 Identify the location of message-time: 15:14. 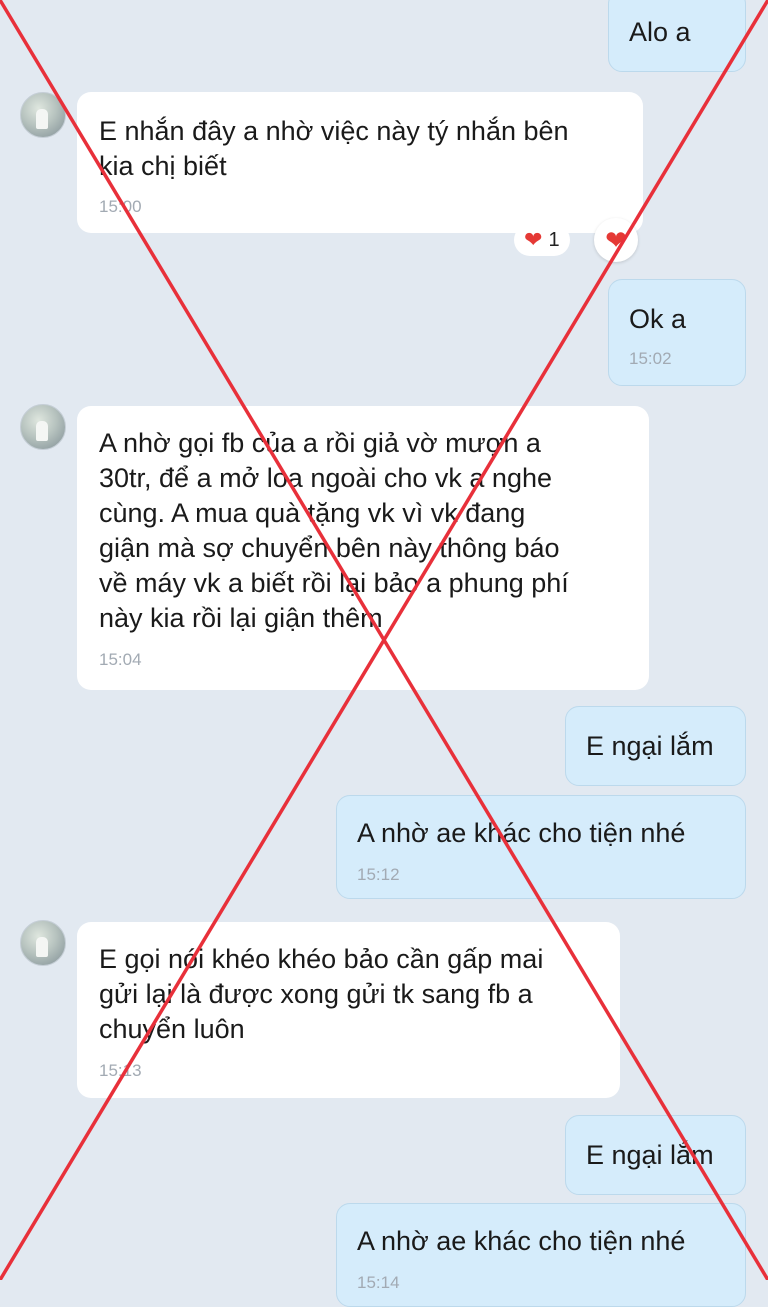
(378, 1282).